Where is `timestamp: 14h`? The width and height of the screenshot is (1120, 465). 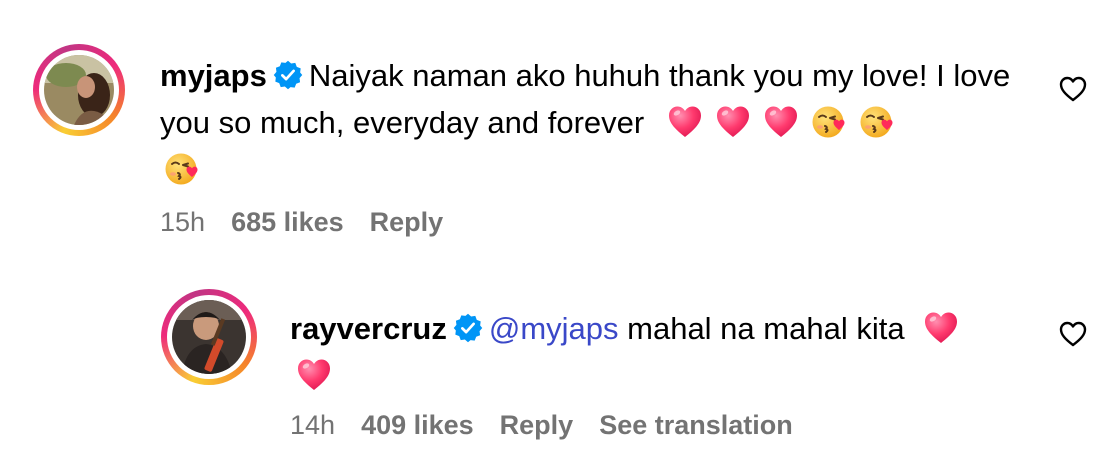 timestamp: 14h is located at coordinates (313, 425).